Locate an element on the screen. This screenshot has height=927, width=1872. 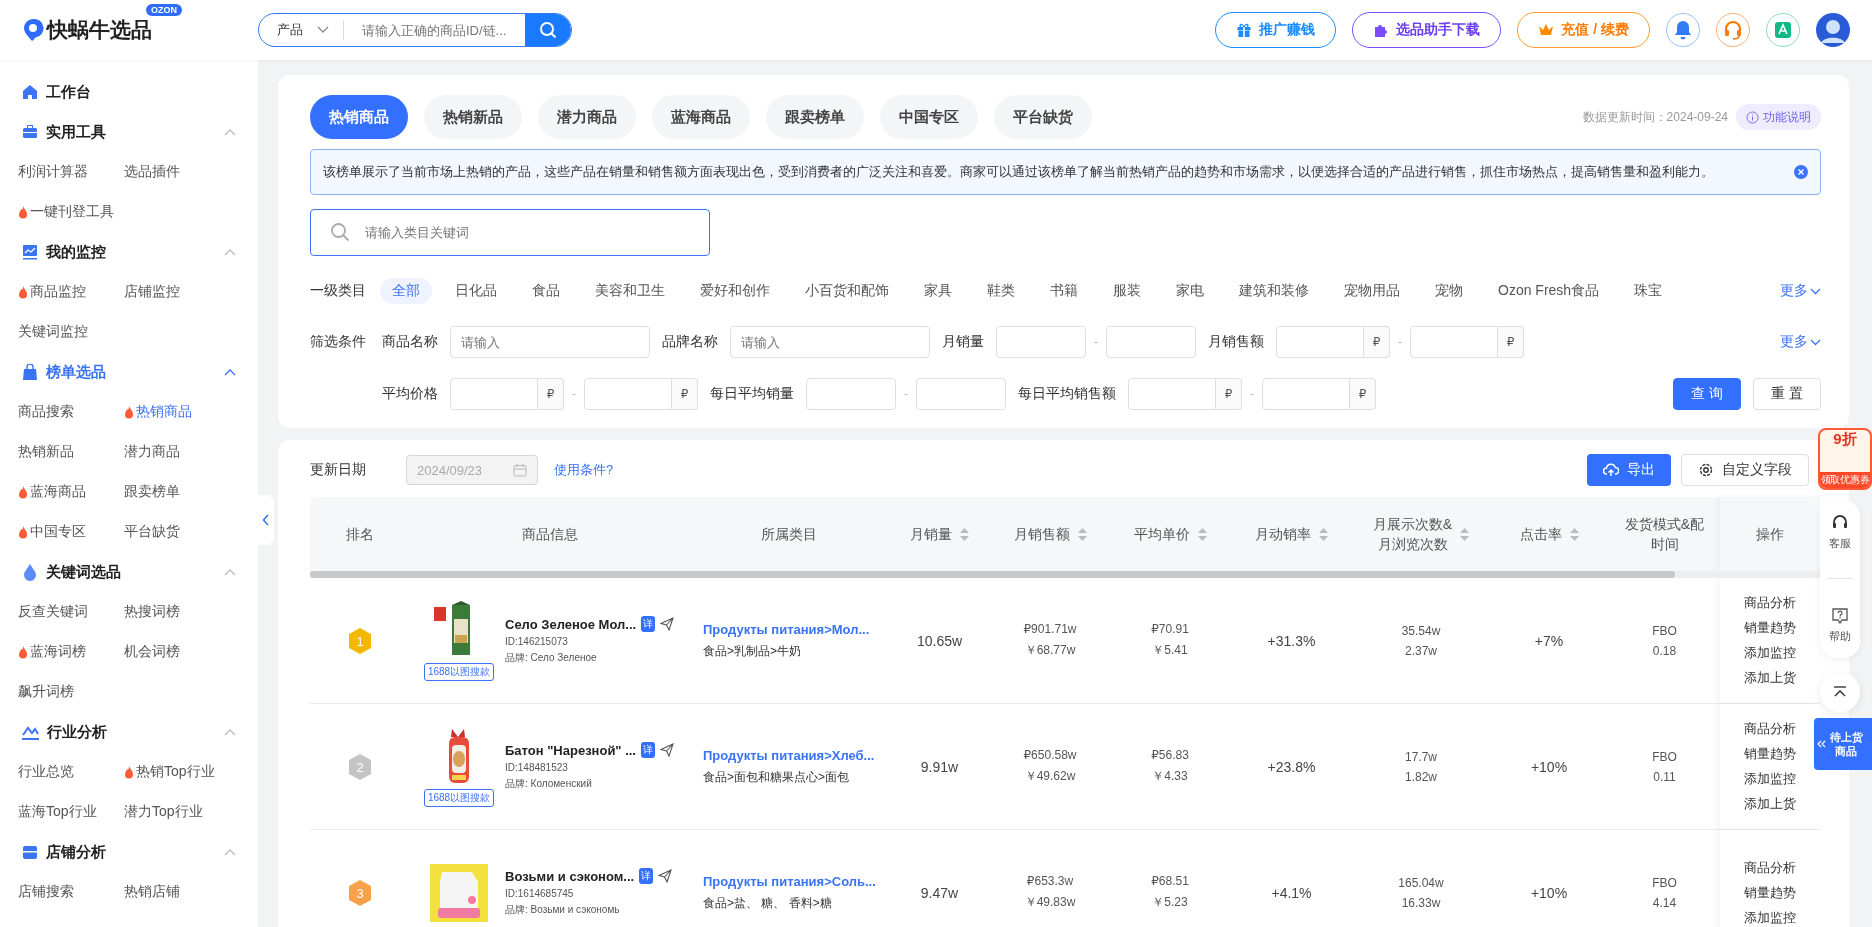
sidebar-section-title: 店铺分析 is located at coordinates (76, 852).